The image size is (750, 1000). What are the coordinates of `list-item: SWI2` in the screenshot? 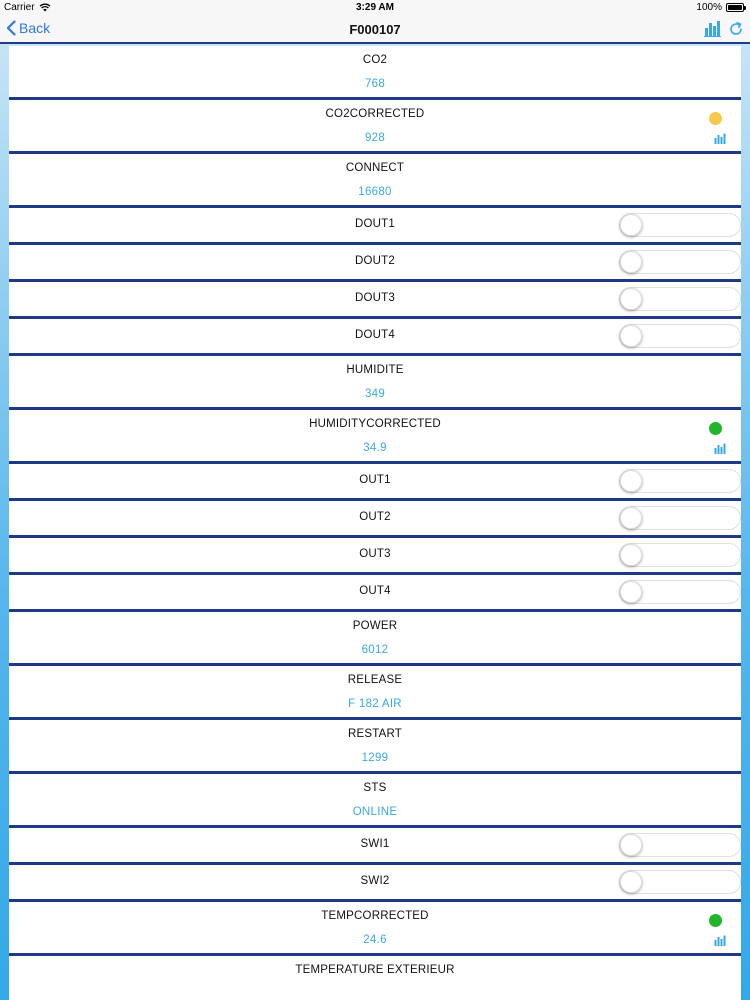 It's located at (375, 883).